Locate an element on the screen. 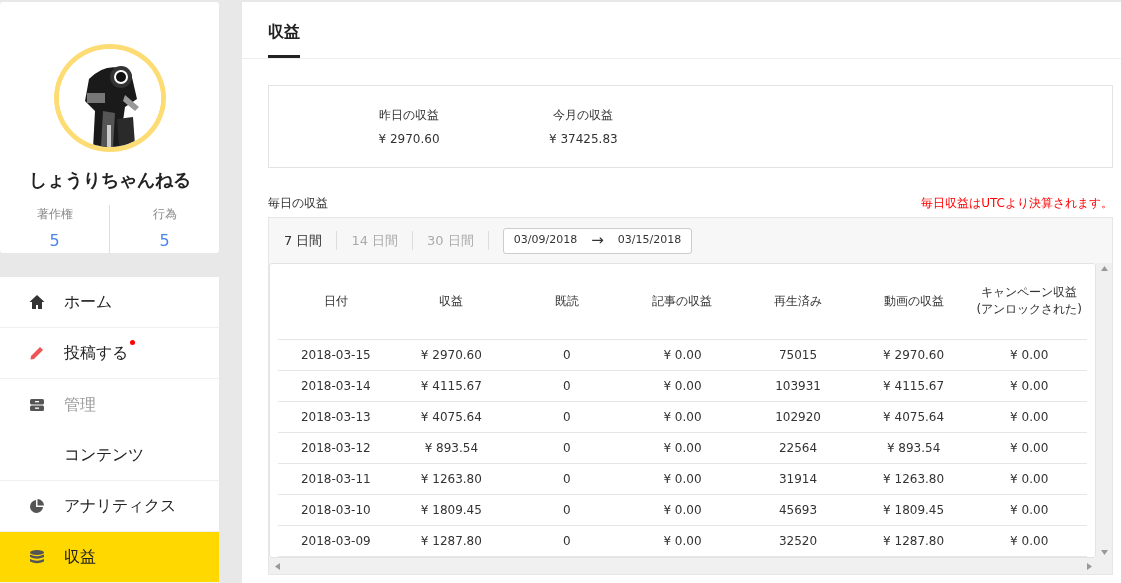 This screenshot has height=583, width=1121. vertical-scrollbar is located at coordinates (1104, 410).